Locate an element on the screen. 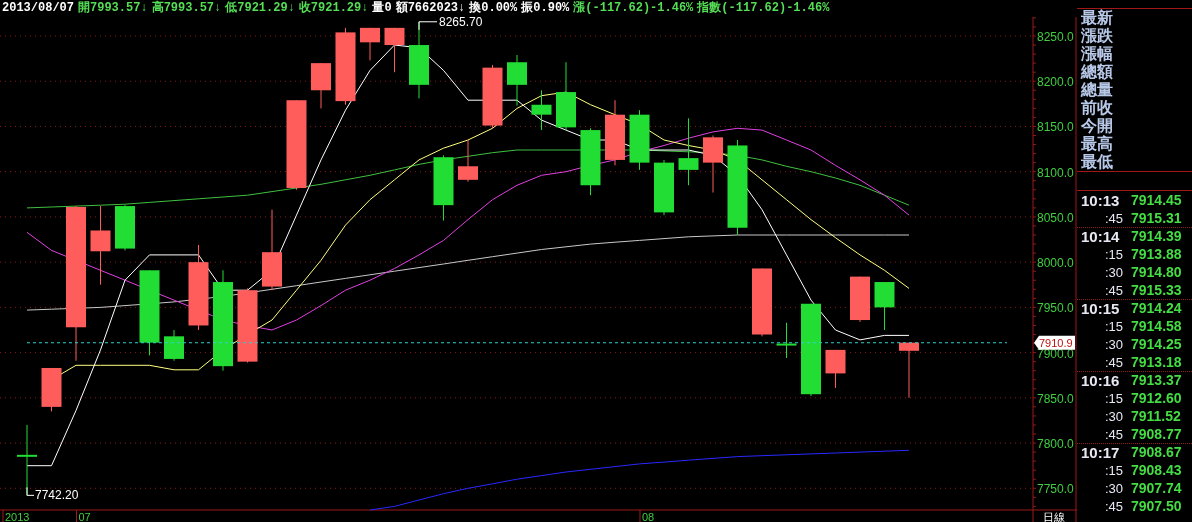 The width and height of the screenshot is (1192, 522). tick-price: 7914.25 is located at coordinates (1156, 344).